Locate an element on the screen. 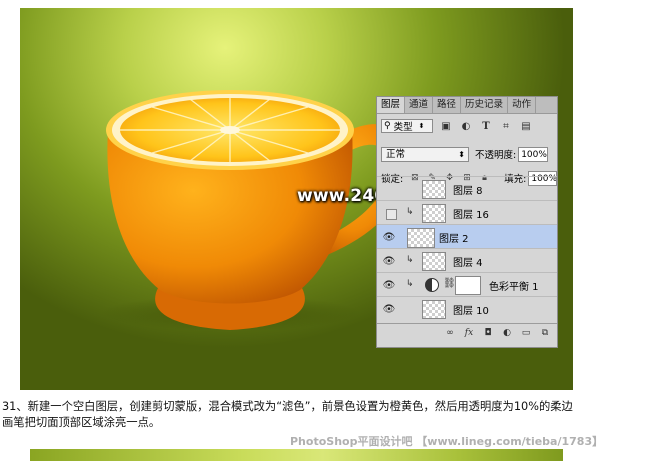 The image size is (655, 461). panel-tab-bar: 图层 通道 路径 历史记录 动作 is located at coordinates (467, 105).